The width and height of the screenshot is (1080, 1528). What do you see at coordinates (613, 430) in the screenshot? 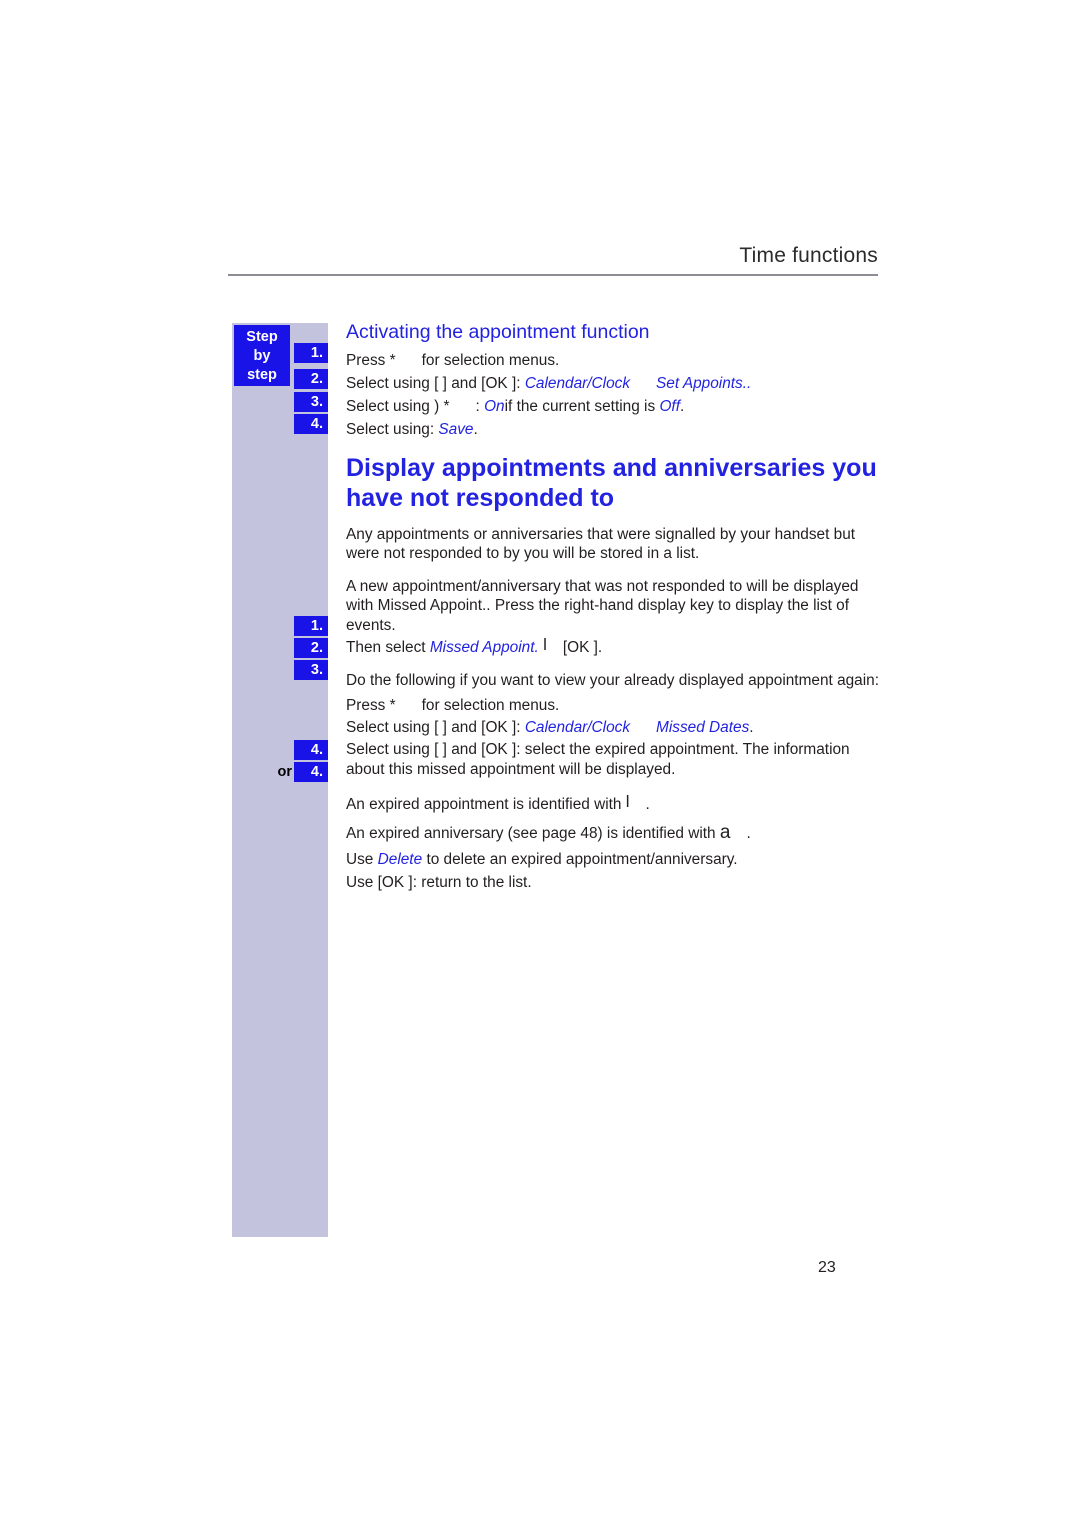
I see `step-row-4: Select using: Save.` at bounding box center [613, 430].